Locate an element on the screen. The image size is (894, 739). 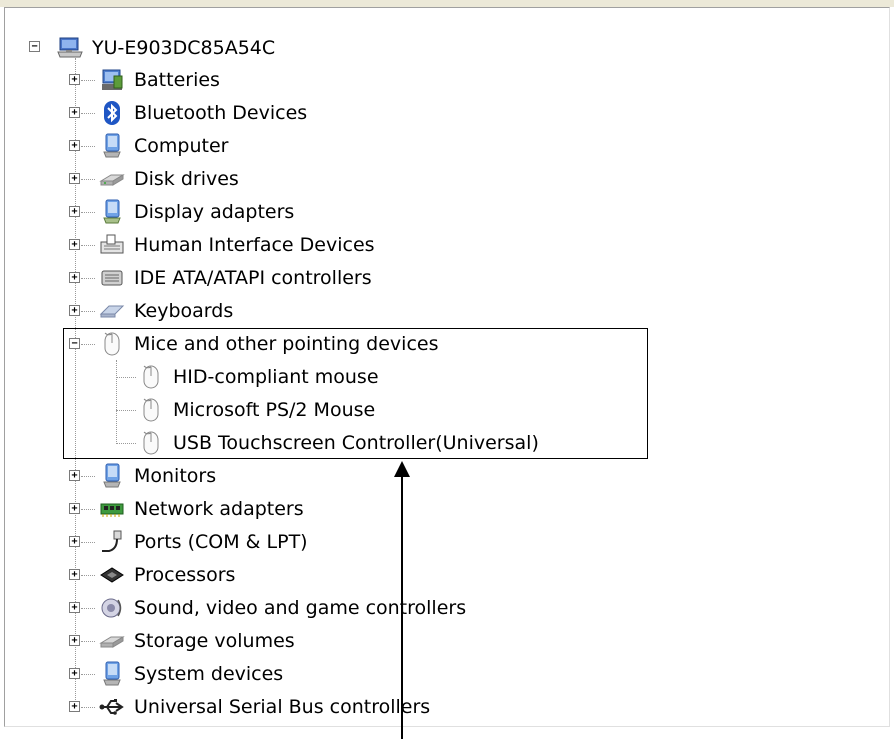
expand-toggle-usb: + is located at coordinates (74, 706).